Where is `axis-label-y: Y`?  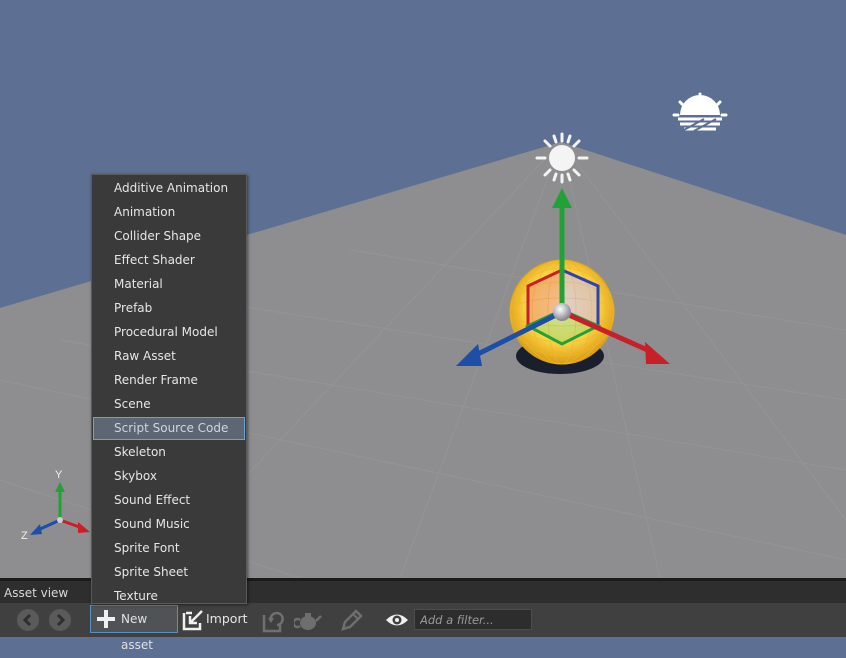
axis-label-y: Y is located at coordinates (59, 475).